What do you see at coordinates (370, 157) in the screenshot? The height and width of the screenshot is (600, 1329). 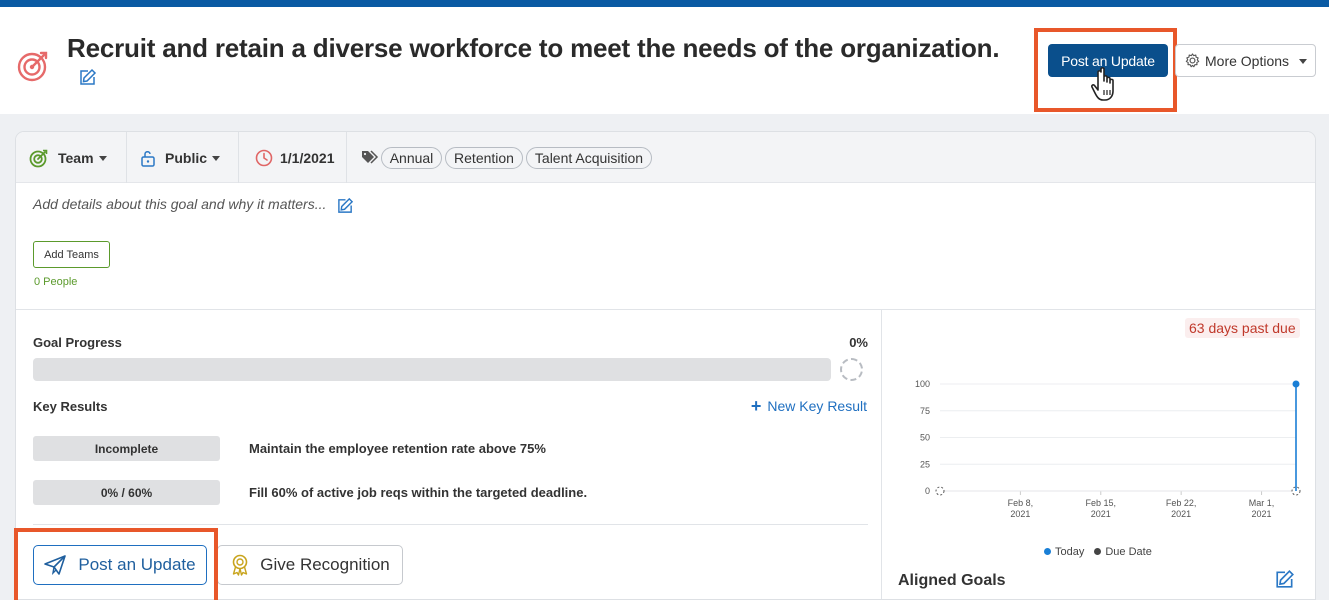 I see `tags-icon` at bounding box center [370, 157].